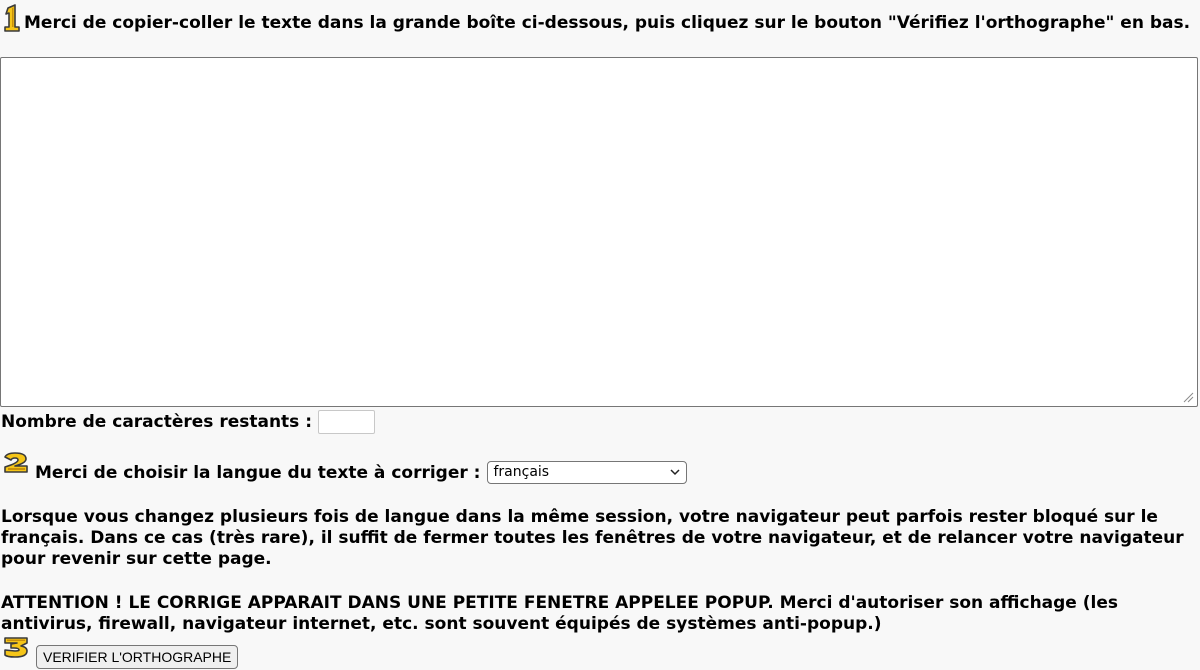  I want to click on resize-grip-icon, so click(1188, 397).